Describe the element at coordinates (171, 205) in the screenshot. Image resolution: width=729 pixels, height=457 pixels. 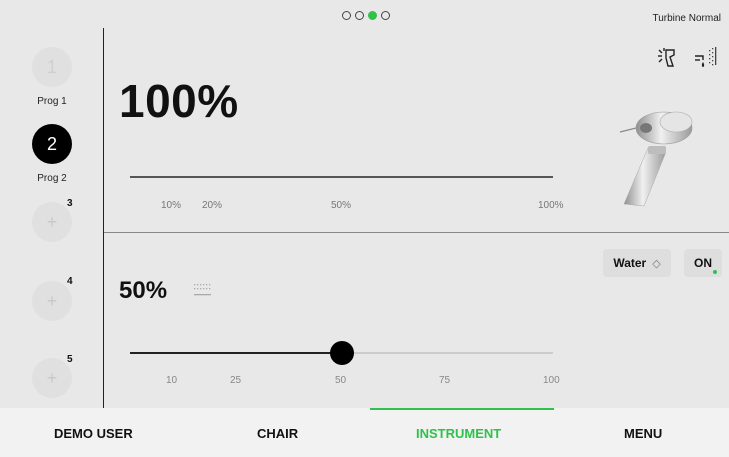
I see `speed-tick: 10%` at that location.